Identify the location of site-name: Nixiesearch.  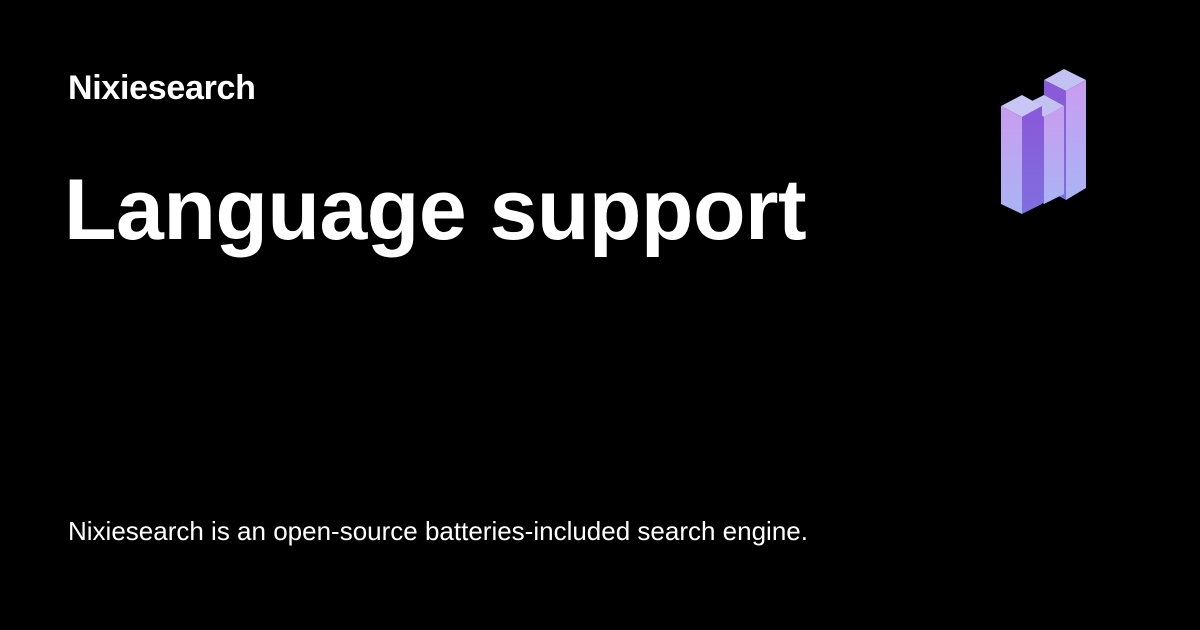
(162, 88).